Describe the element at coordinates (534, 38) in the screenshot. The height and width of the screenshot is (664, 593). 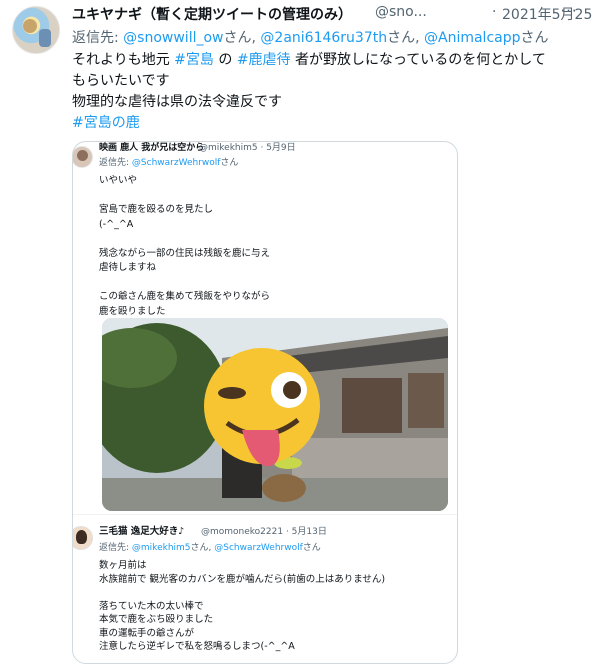
I see `reply-suffix-3: さん` at that location.